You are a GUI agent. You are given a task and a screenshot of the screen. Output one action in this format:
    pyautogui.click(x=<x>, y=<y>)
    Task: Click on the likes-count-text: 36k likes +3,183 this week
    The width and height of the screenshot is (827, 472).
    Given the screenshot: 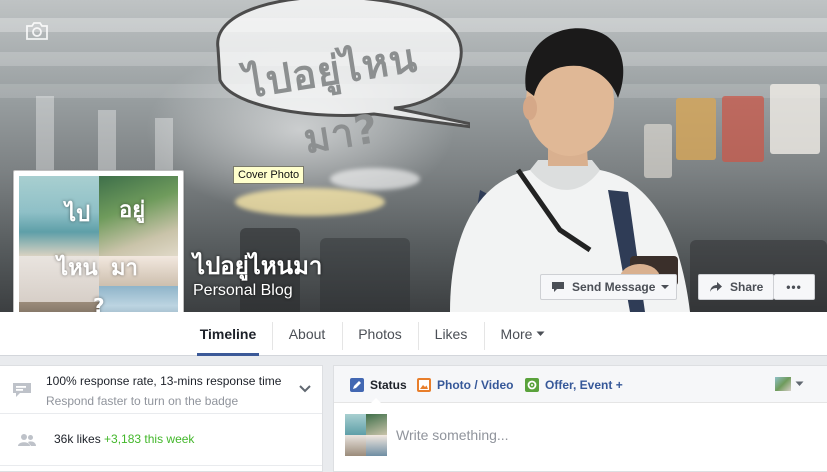 What is the action you would take?
    pyautogui.click(x=124, y=439)
    